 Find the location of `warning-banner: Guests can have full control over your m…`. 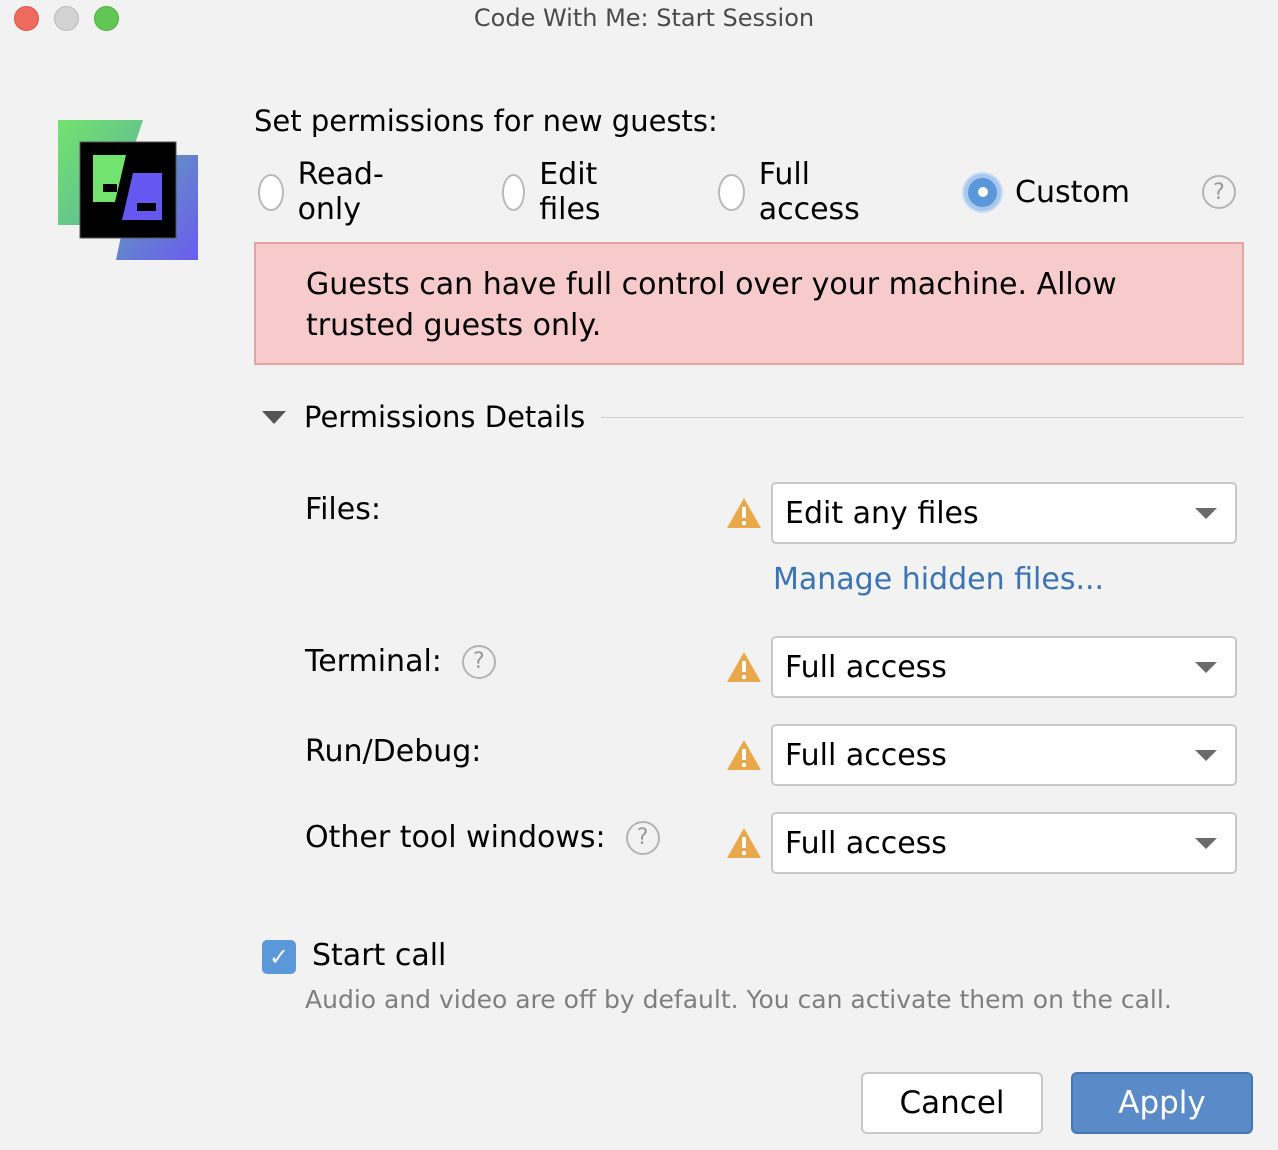

warning-banner: Guests can have full control over your m… is located at coordinates (749, 303).